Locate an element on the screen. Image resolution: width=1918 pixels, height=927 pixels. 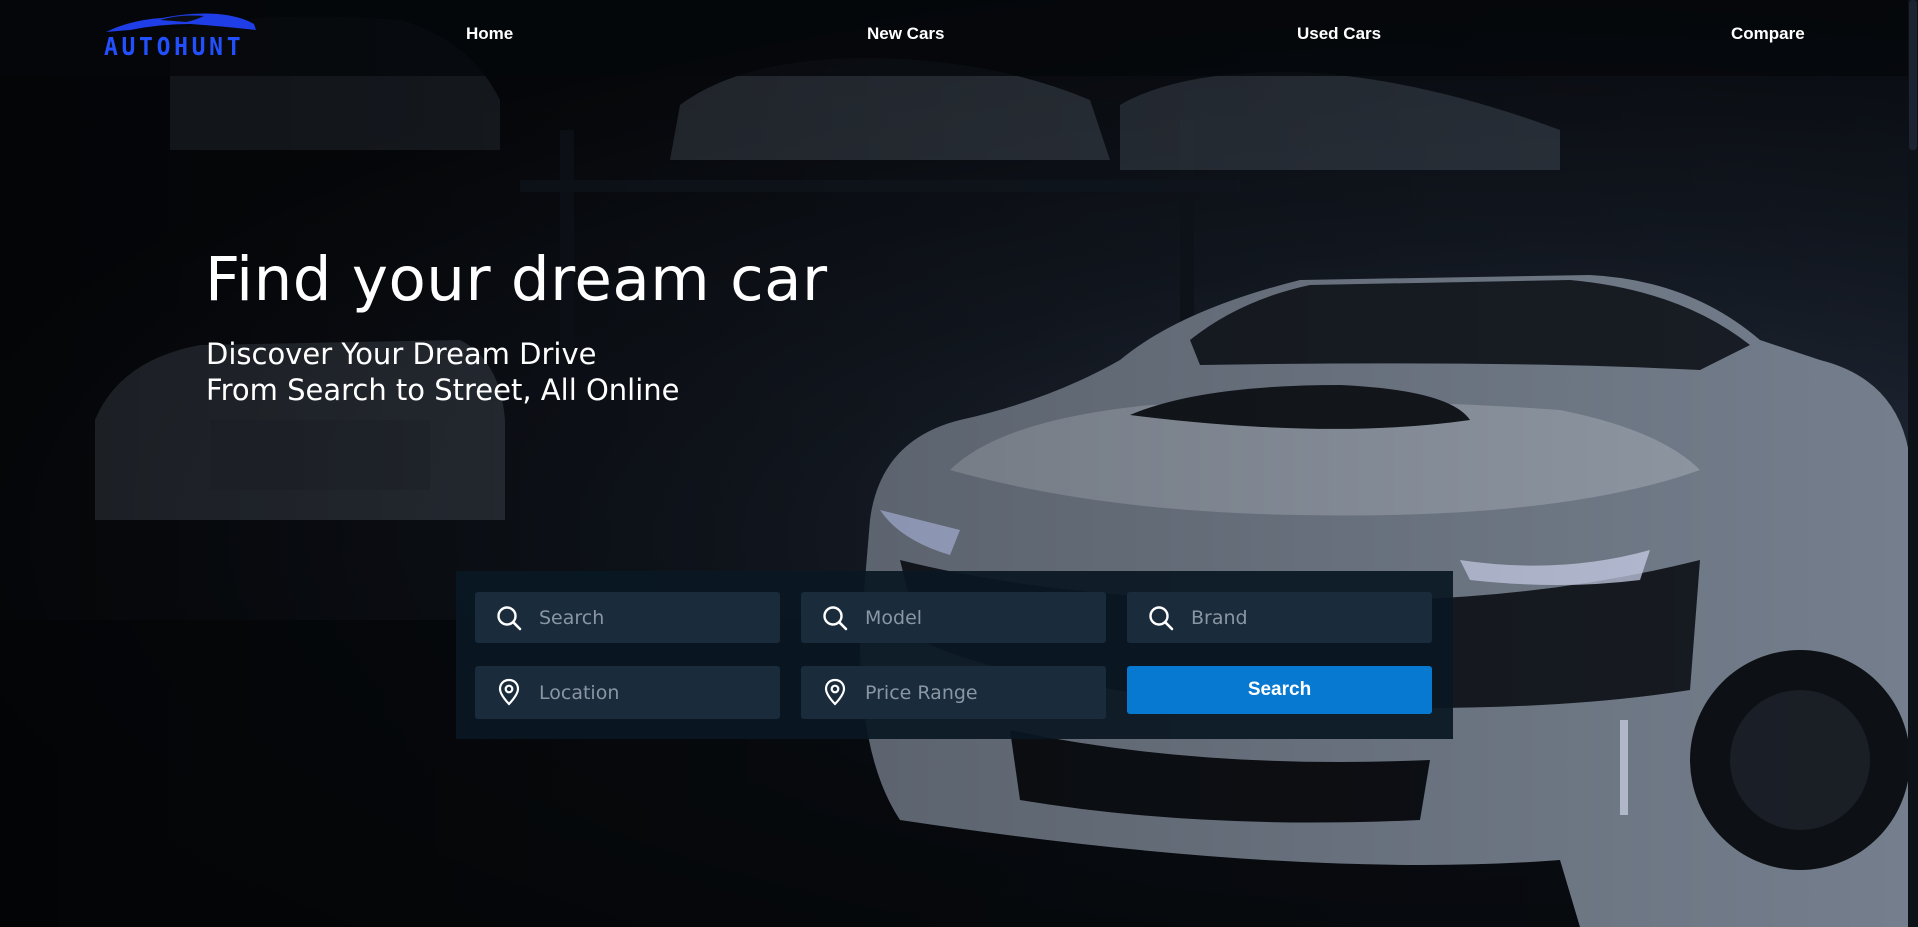
search-input is located at coordinates (654, 617).